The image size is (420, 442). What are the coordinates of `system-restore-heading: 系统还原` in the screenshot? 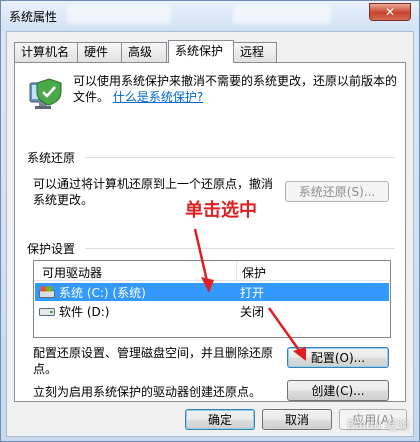 It's located at (53, 157).